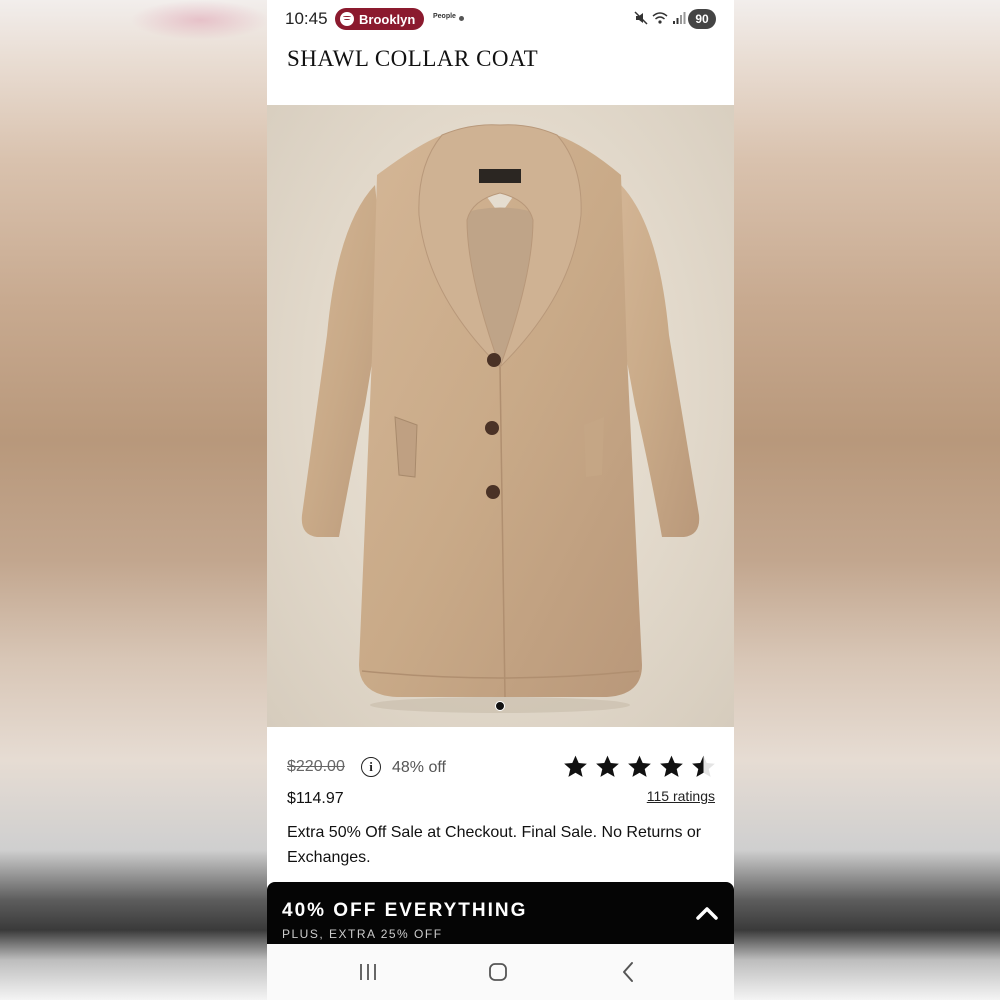  I want to click on chevron-up-icon, so click(707, 913).